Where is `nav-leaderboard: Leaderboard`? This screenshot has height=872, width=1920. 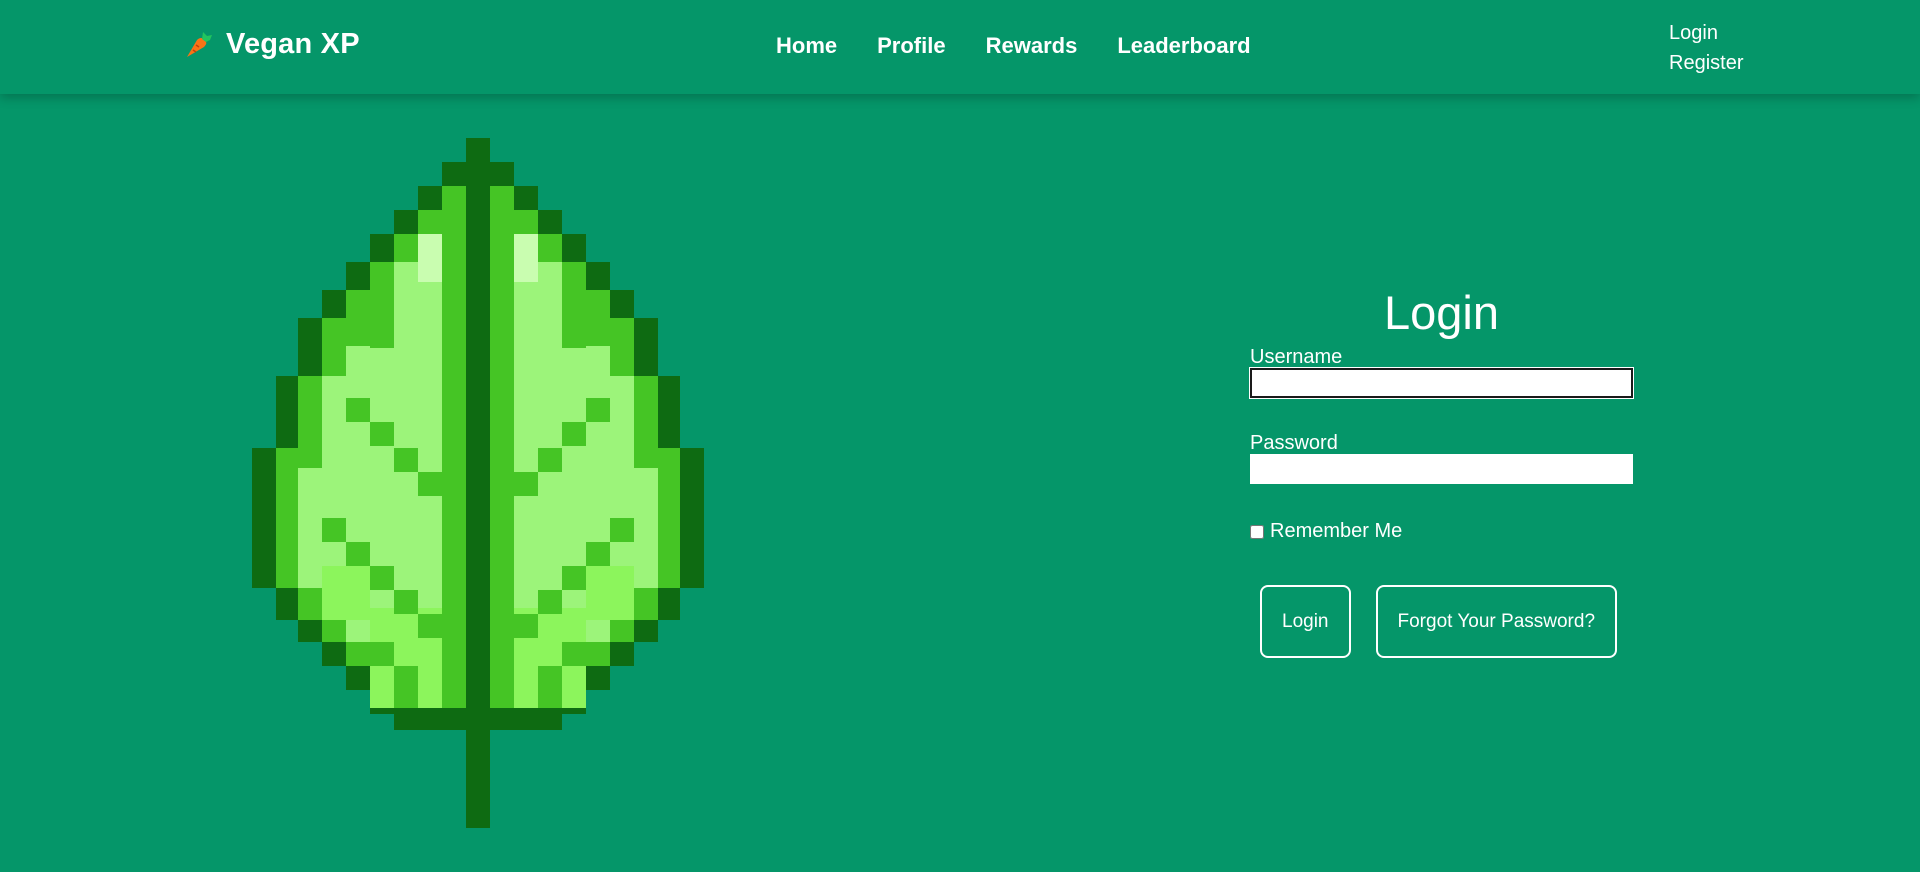
nav-leaderboard: Leaderboard is located at coordinates (1183, 46).